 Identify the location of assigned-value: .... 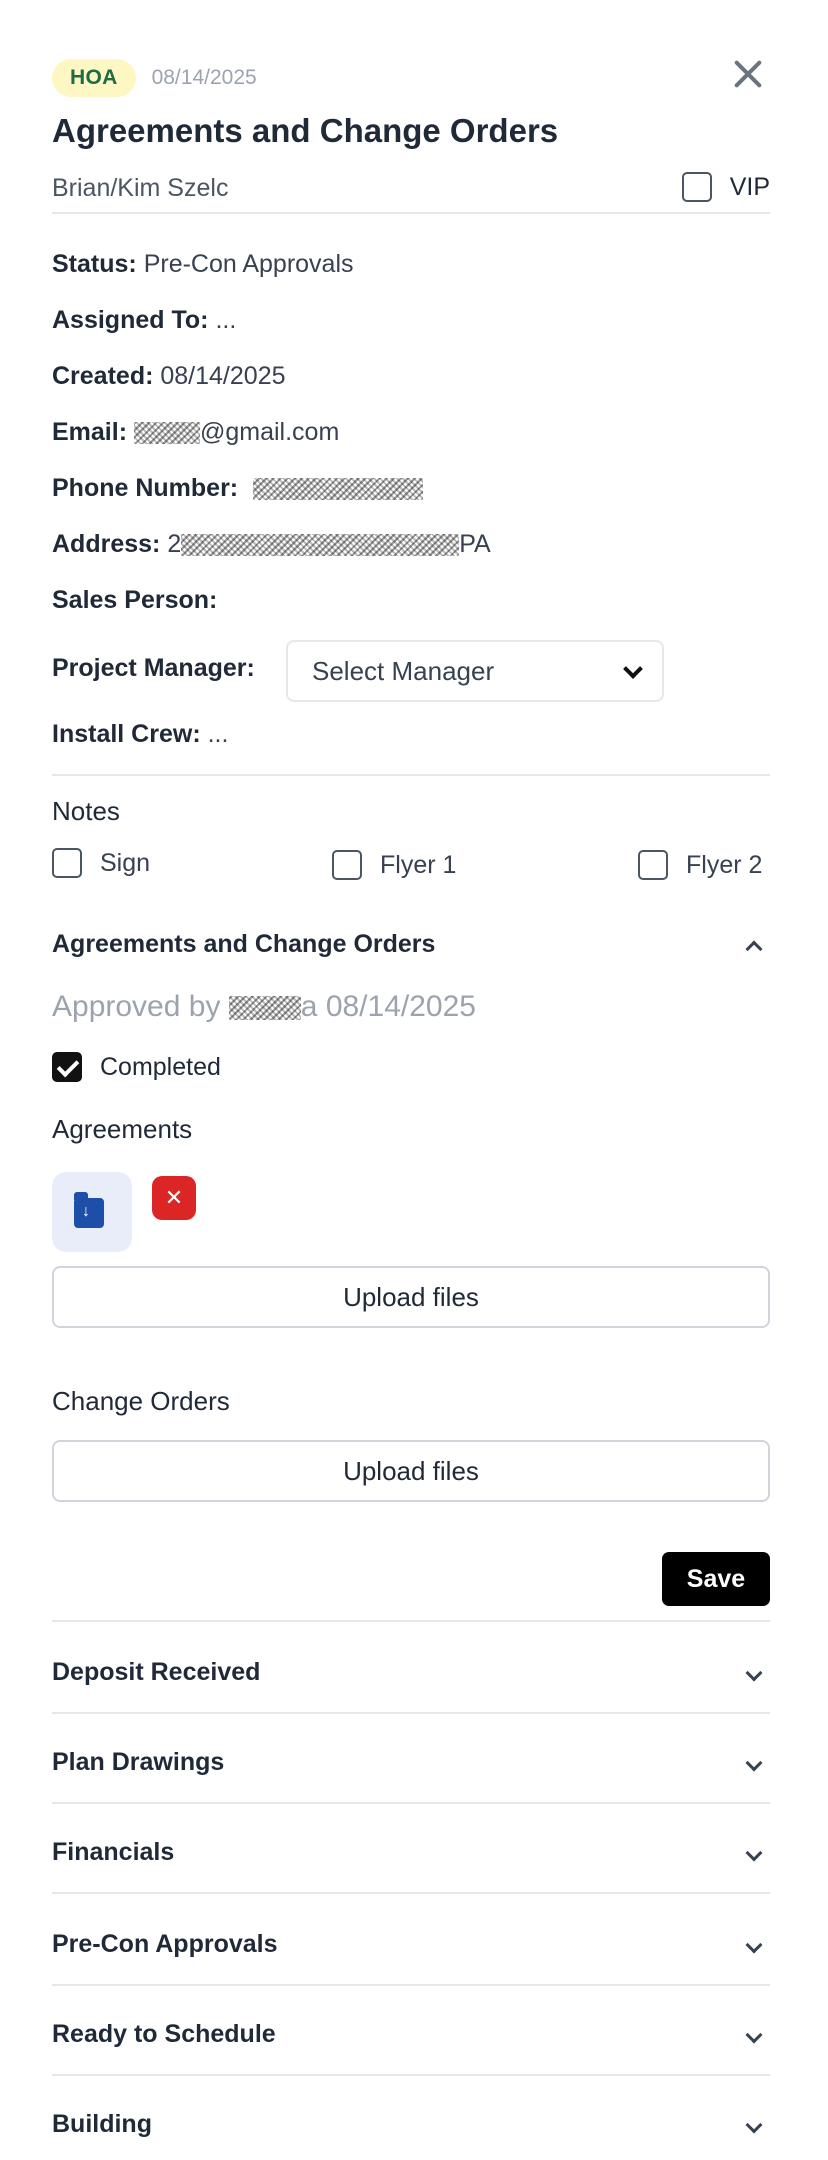
(226, 320).